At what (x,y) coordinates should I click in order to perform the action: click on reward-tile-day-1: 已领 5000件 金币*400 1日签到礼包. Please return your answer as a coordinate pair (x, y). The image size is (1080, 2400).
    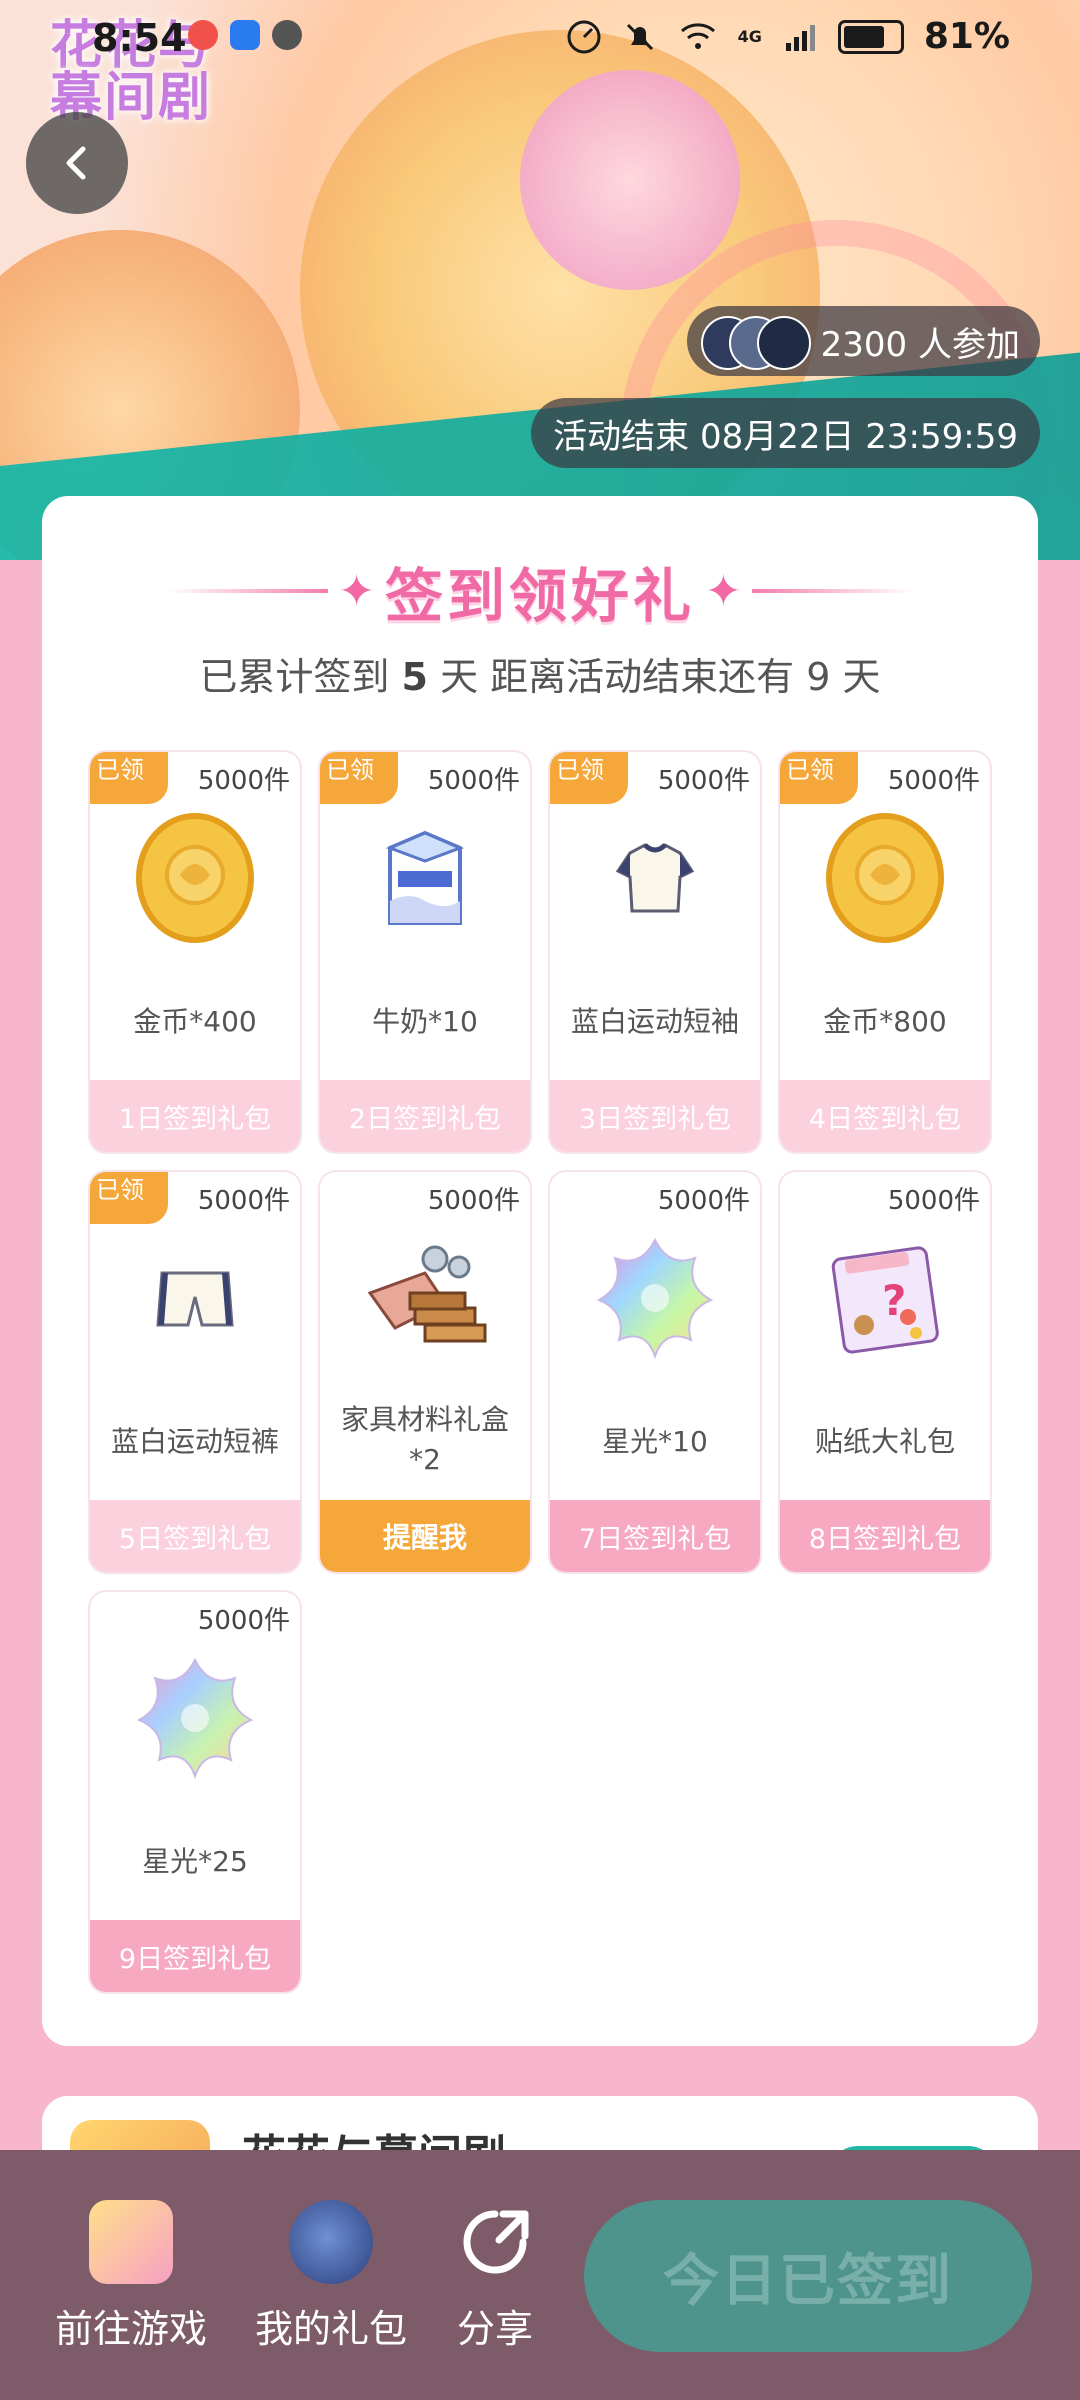
    Looking at the image, I should click on (195, 952).